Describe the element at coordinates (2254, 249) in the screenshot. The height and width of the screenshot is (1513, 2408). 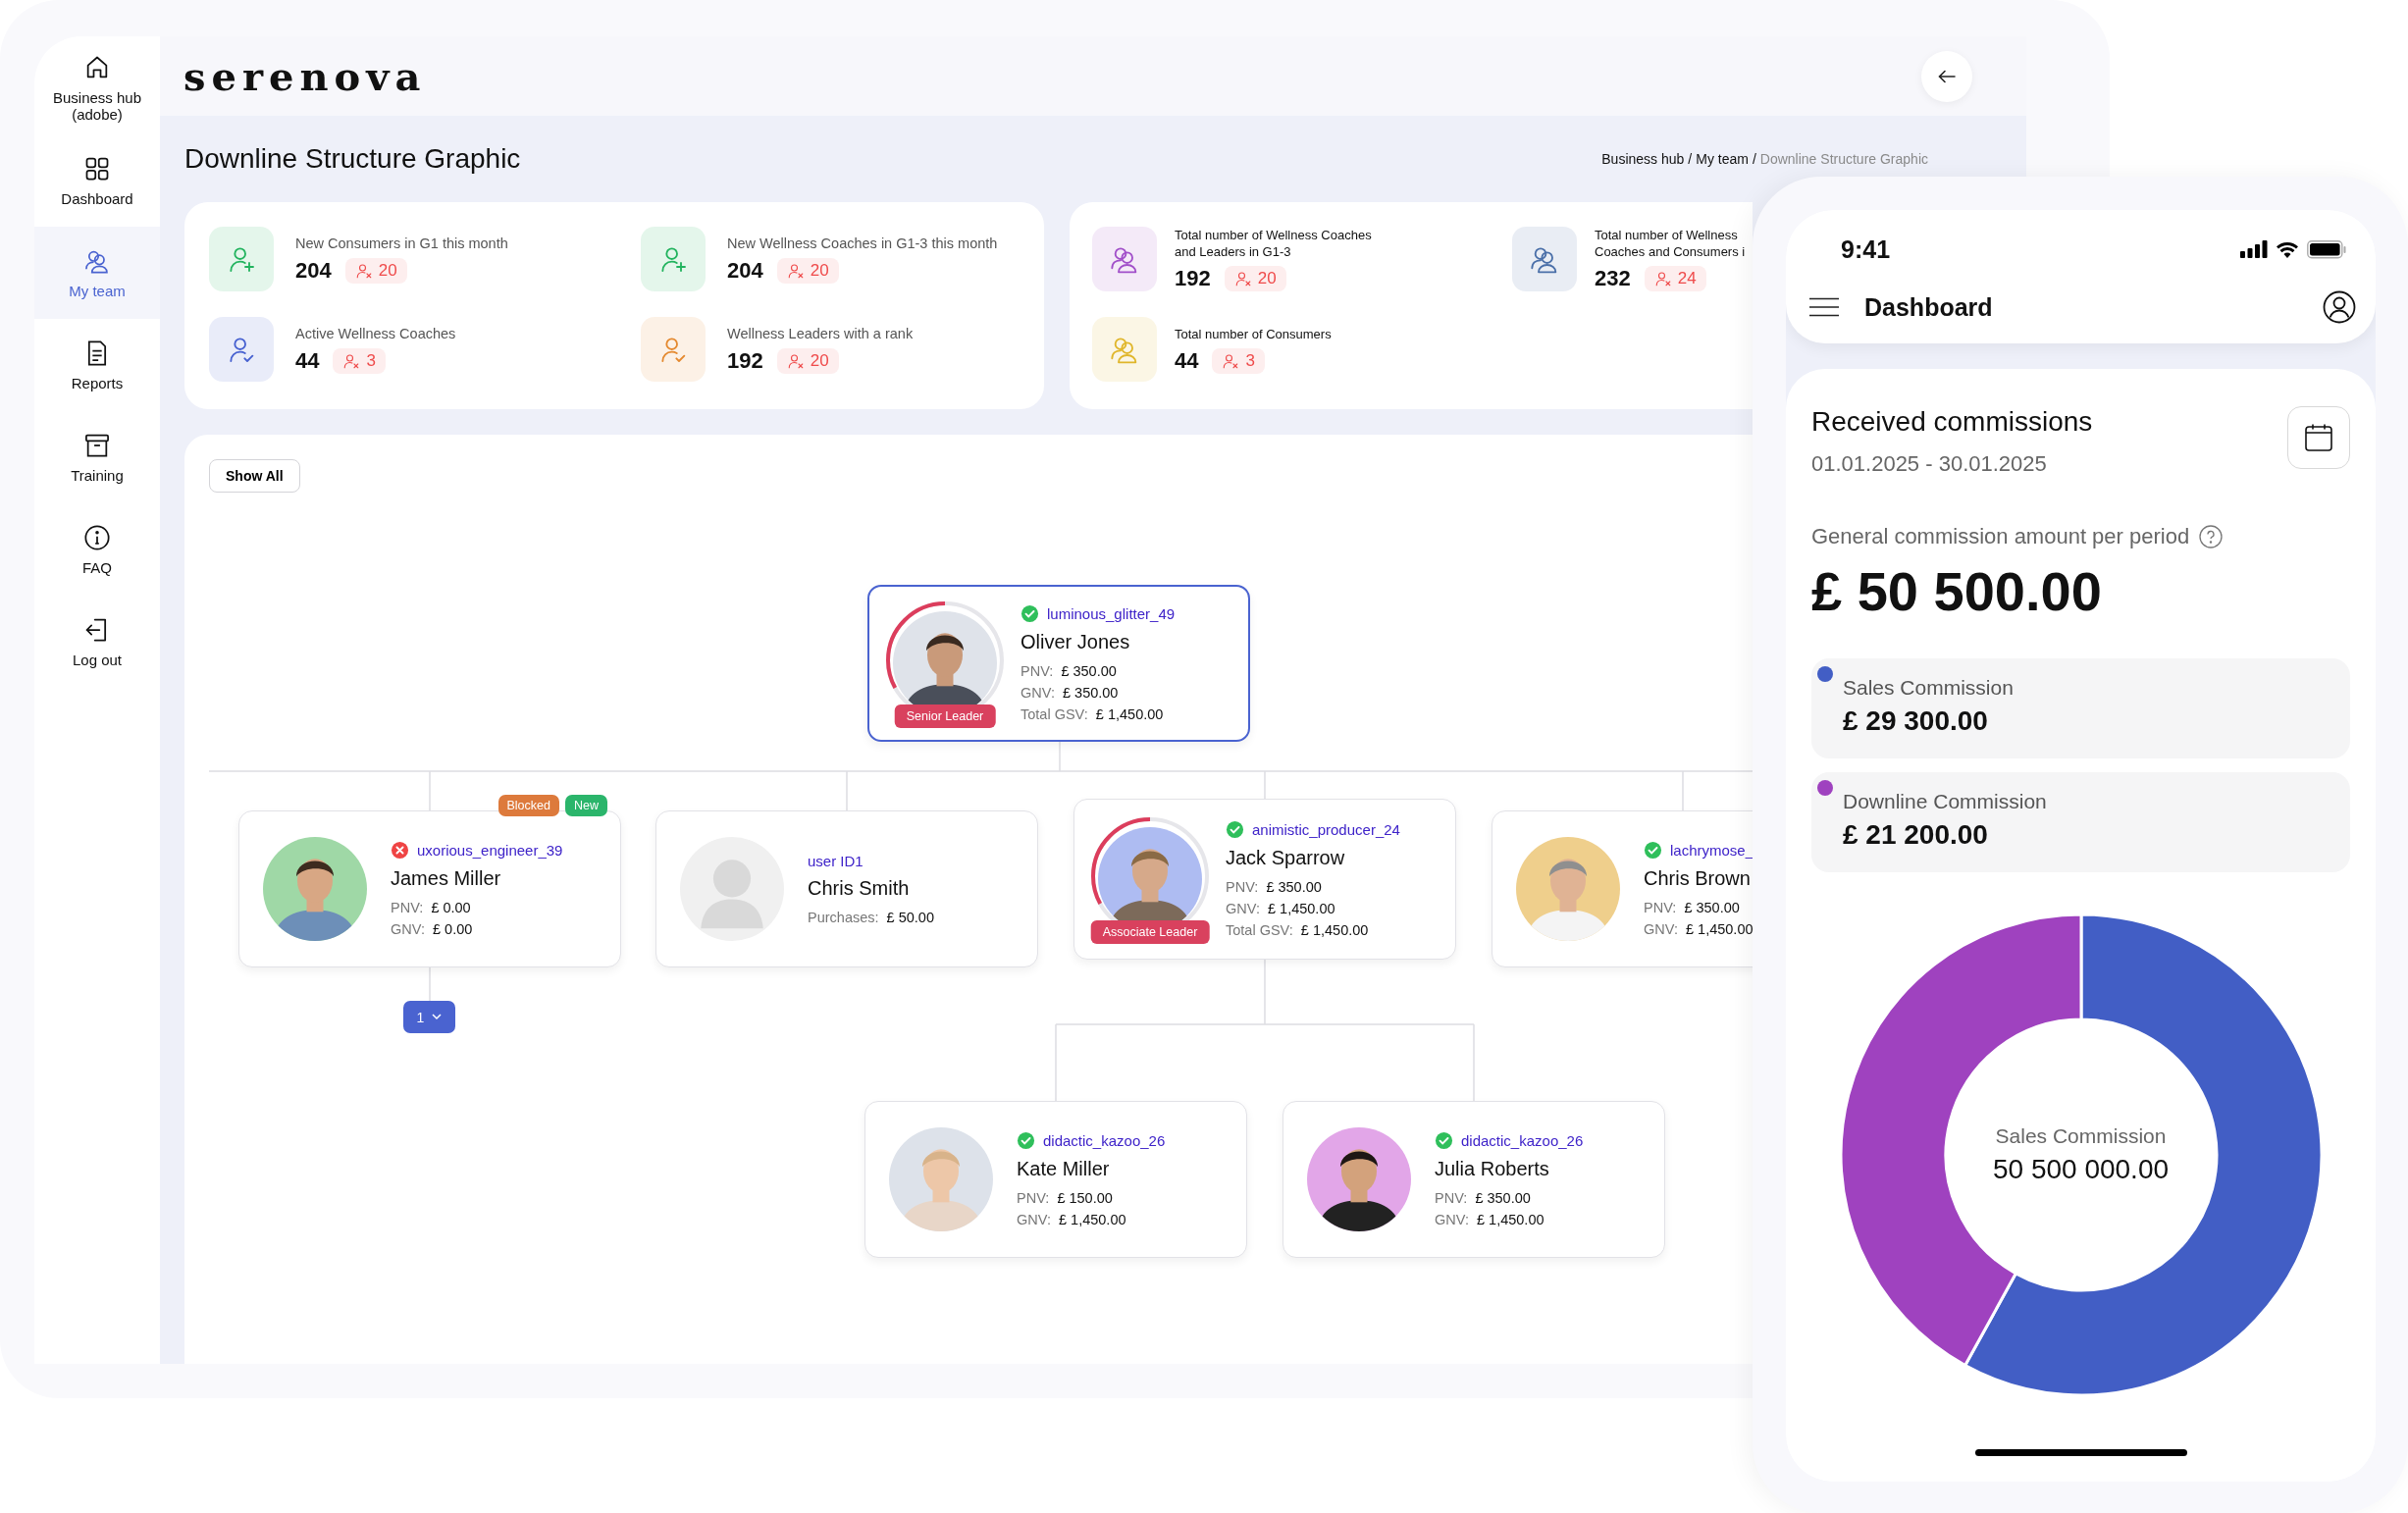
I see `signal-icon` at that location.